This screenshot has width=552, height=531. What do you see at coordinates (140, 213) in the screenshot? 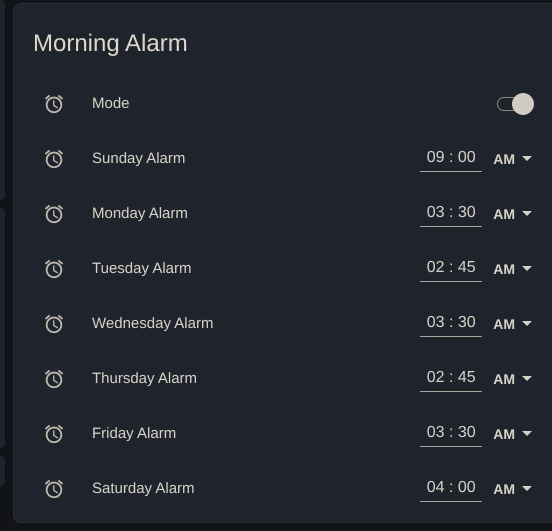
I see `row-label: Monday Alarm` at bounding box center [140, 213].